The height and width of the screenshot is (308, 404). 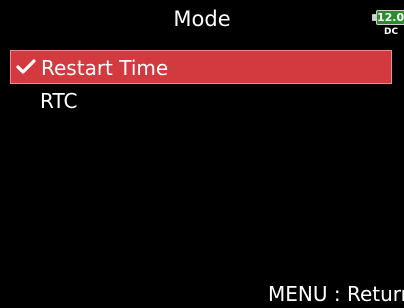 What do you see at coordinates (390, 17) in the screenshot?
I see `battery-level: 12.0` at bounding box center [390, 17].